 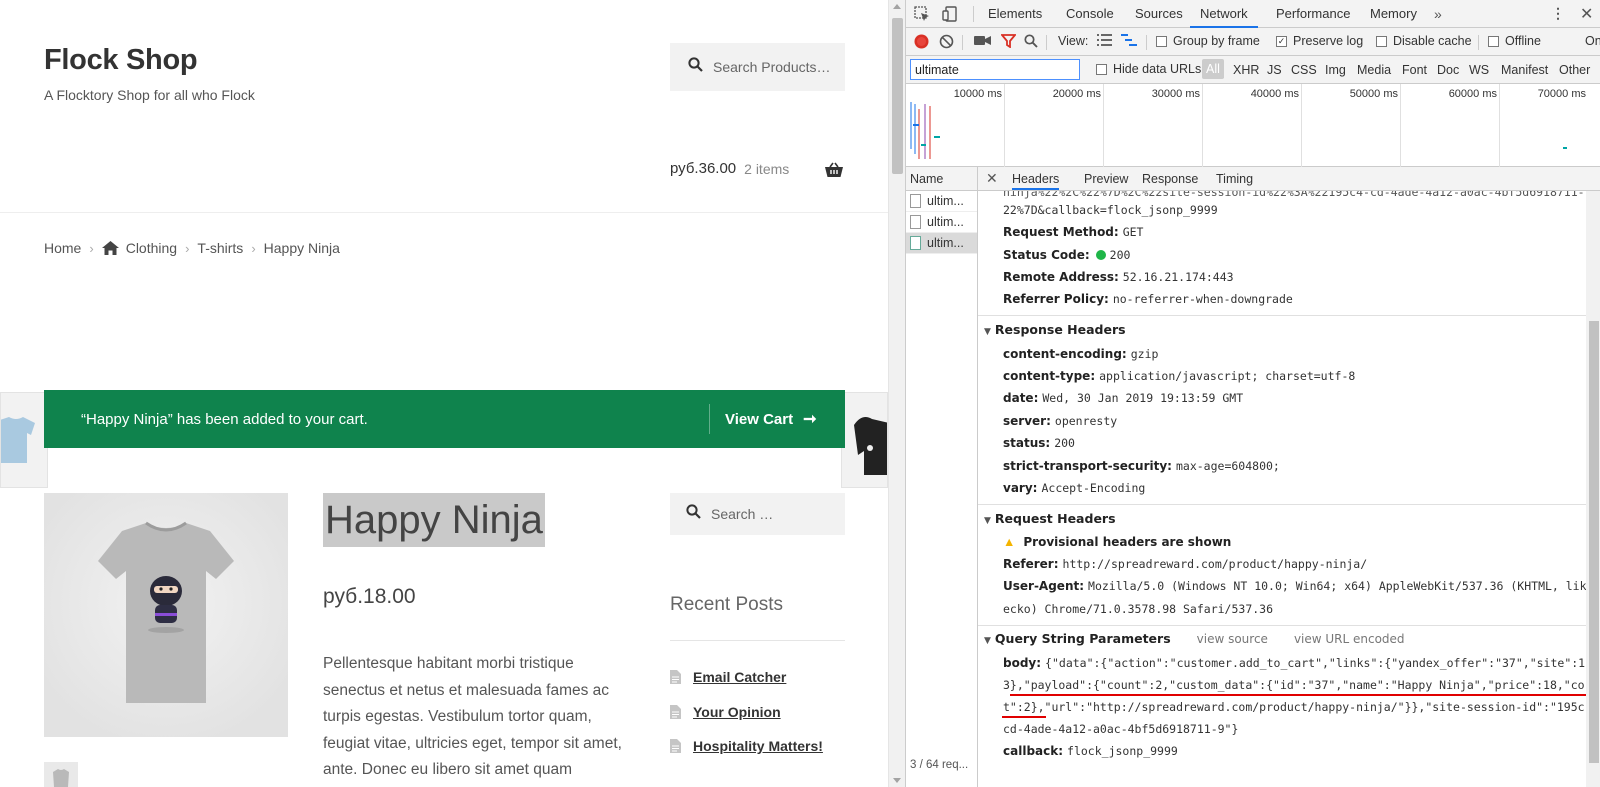 What do you see at coordinates (1050, 518) in the screenshot?
I see `request-headers-section: ▼ Request Headers` at bounding box center [1050, 518].